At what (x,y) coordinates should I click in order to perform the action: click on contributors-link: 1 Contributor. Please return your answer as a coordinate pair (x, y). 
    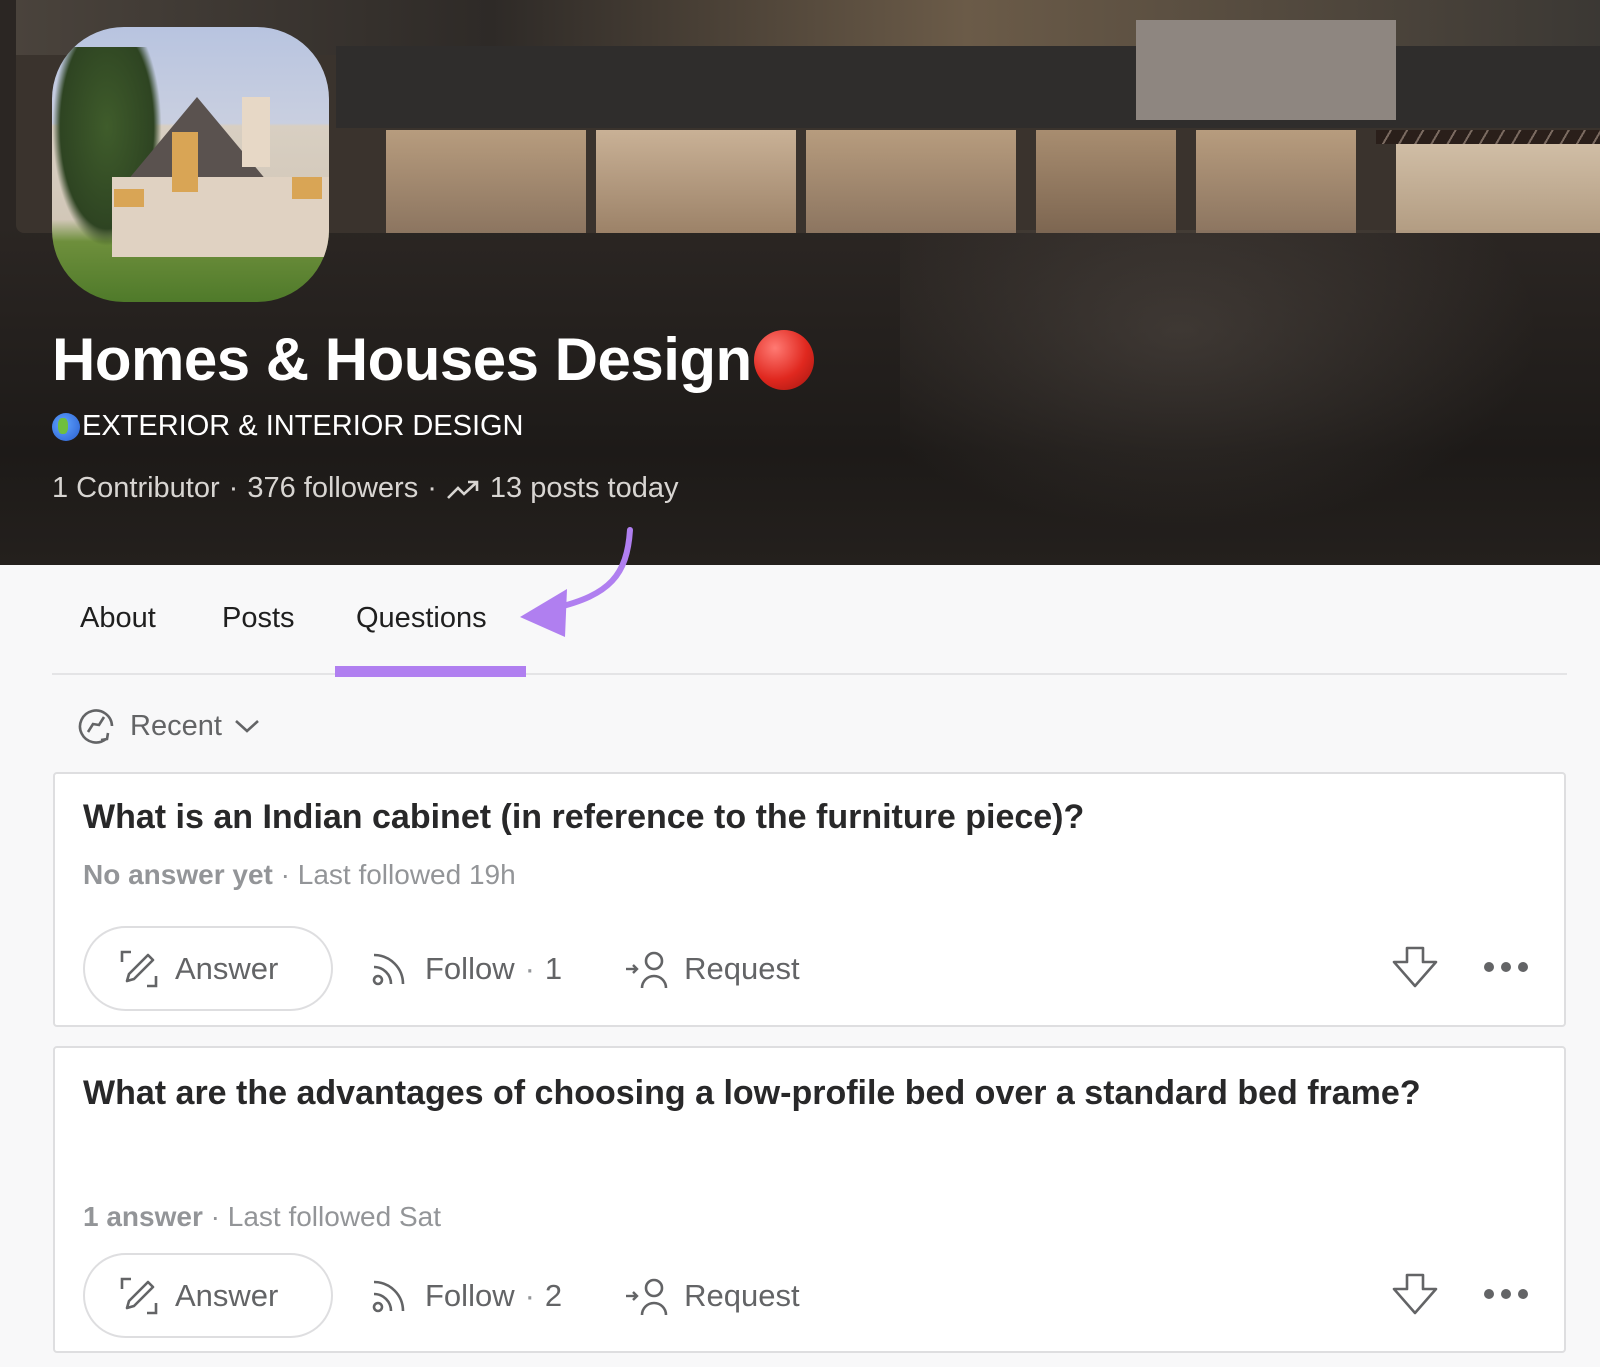
    Looking at the image, I should click on (136, 488).